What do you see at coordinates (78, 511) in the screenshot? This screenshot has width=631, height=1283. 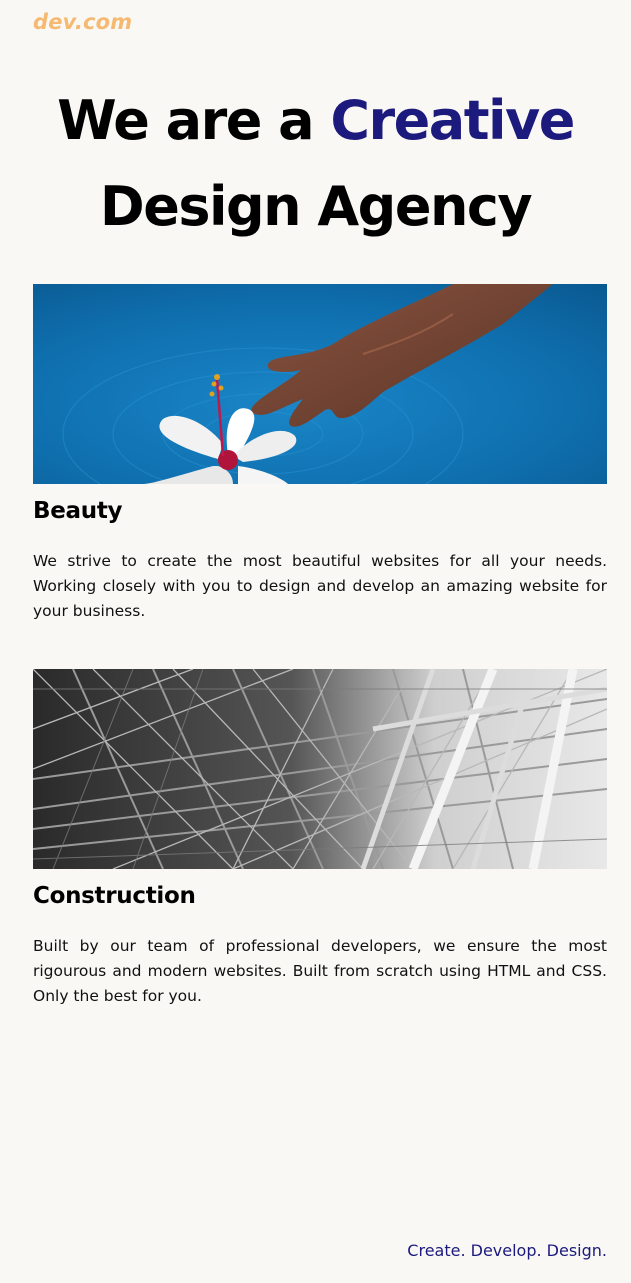 I see `beauty-title: Beauty` at bounding box center [78, 511].